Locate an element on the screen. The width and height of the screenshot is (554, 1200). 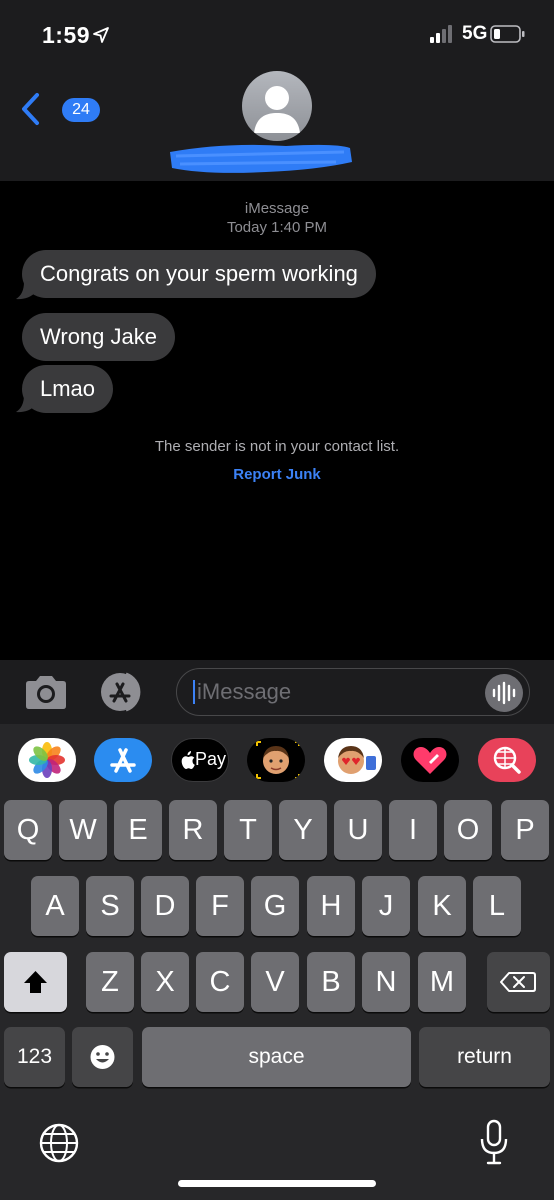
report-junk-link: Report Junk is located at coordinates (277, 474).